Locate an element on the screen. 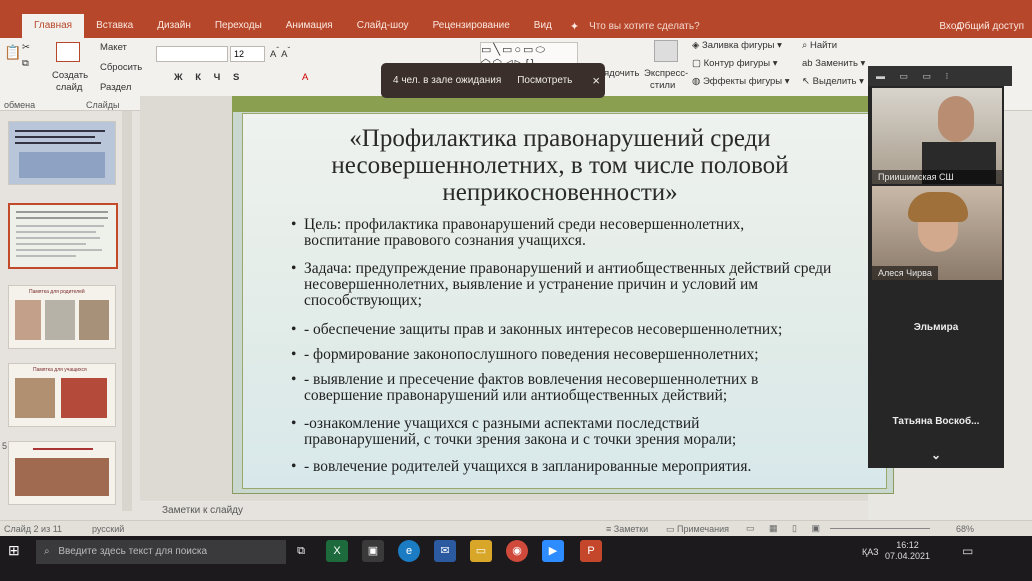 The height and width of the screenshot is (581, 1032). close-icon: × is located at coordinates (596, 80).